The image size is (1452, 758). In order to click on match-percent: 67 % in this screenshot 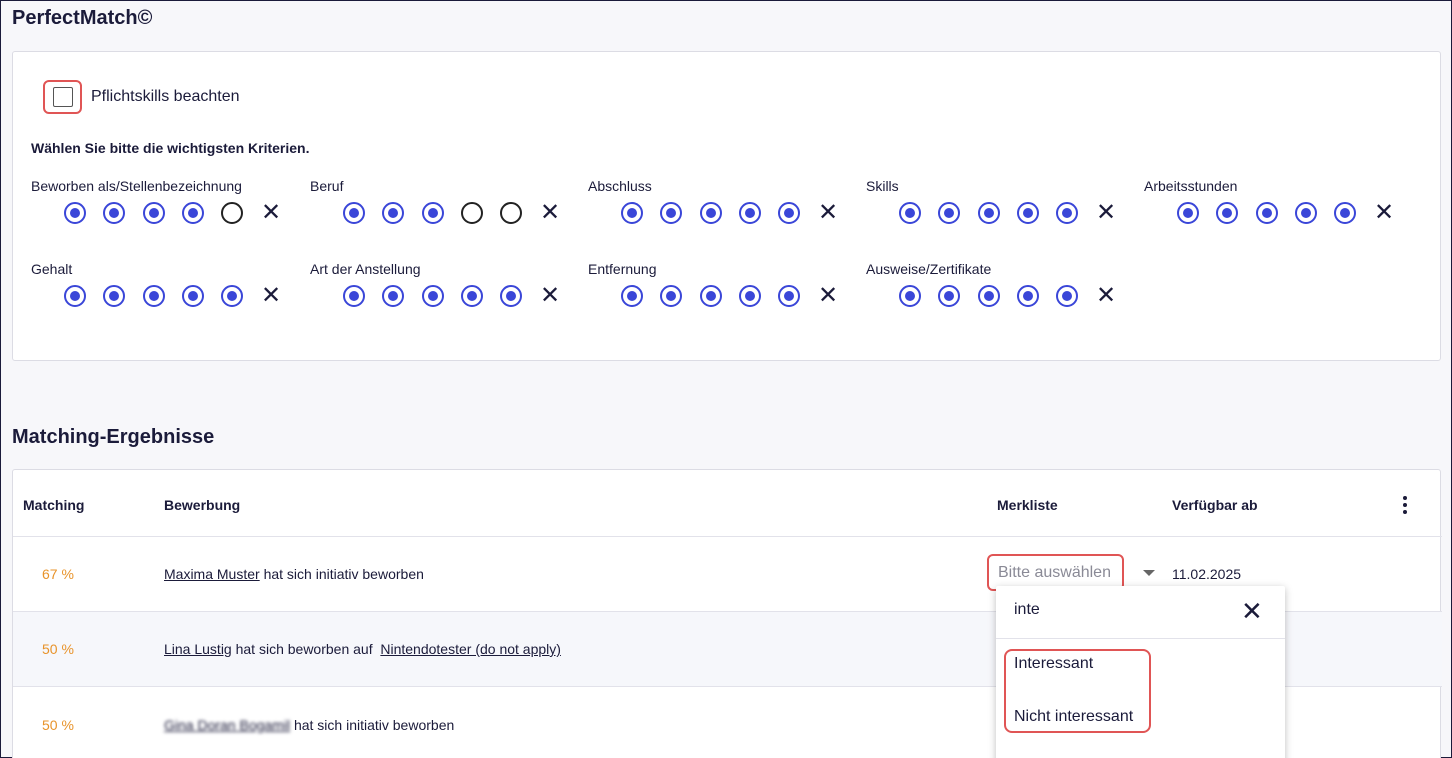, I will do `click(58, 574)`.